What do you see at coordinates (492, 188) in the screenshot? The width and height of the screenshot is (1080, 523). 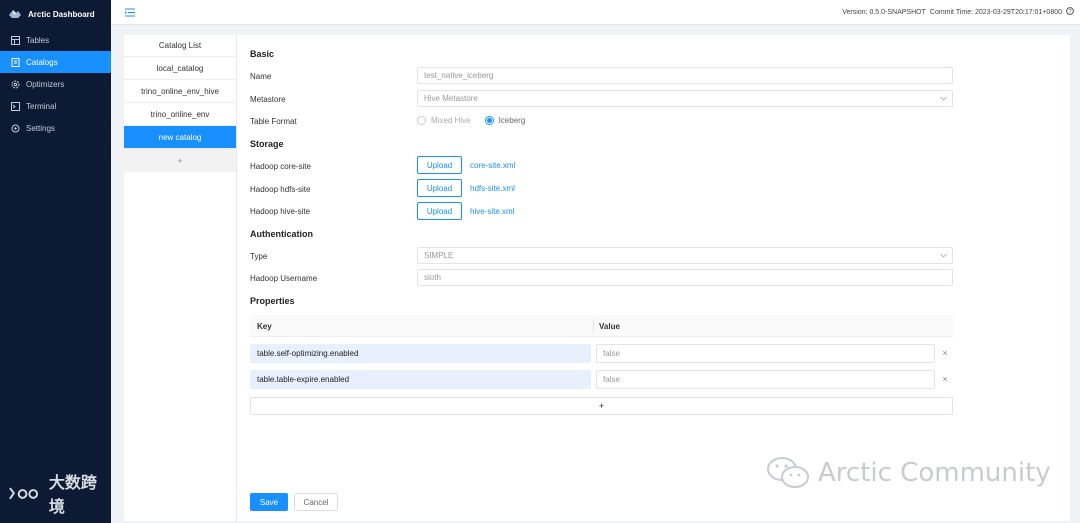 I see `hdfs-site-file-link: hdfs-site.xml` at bounding box center [492, 188].